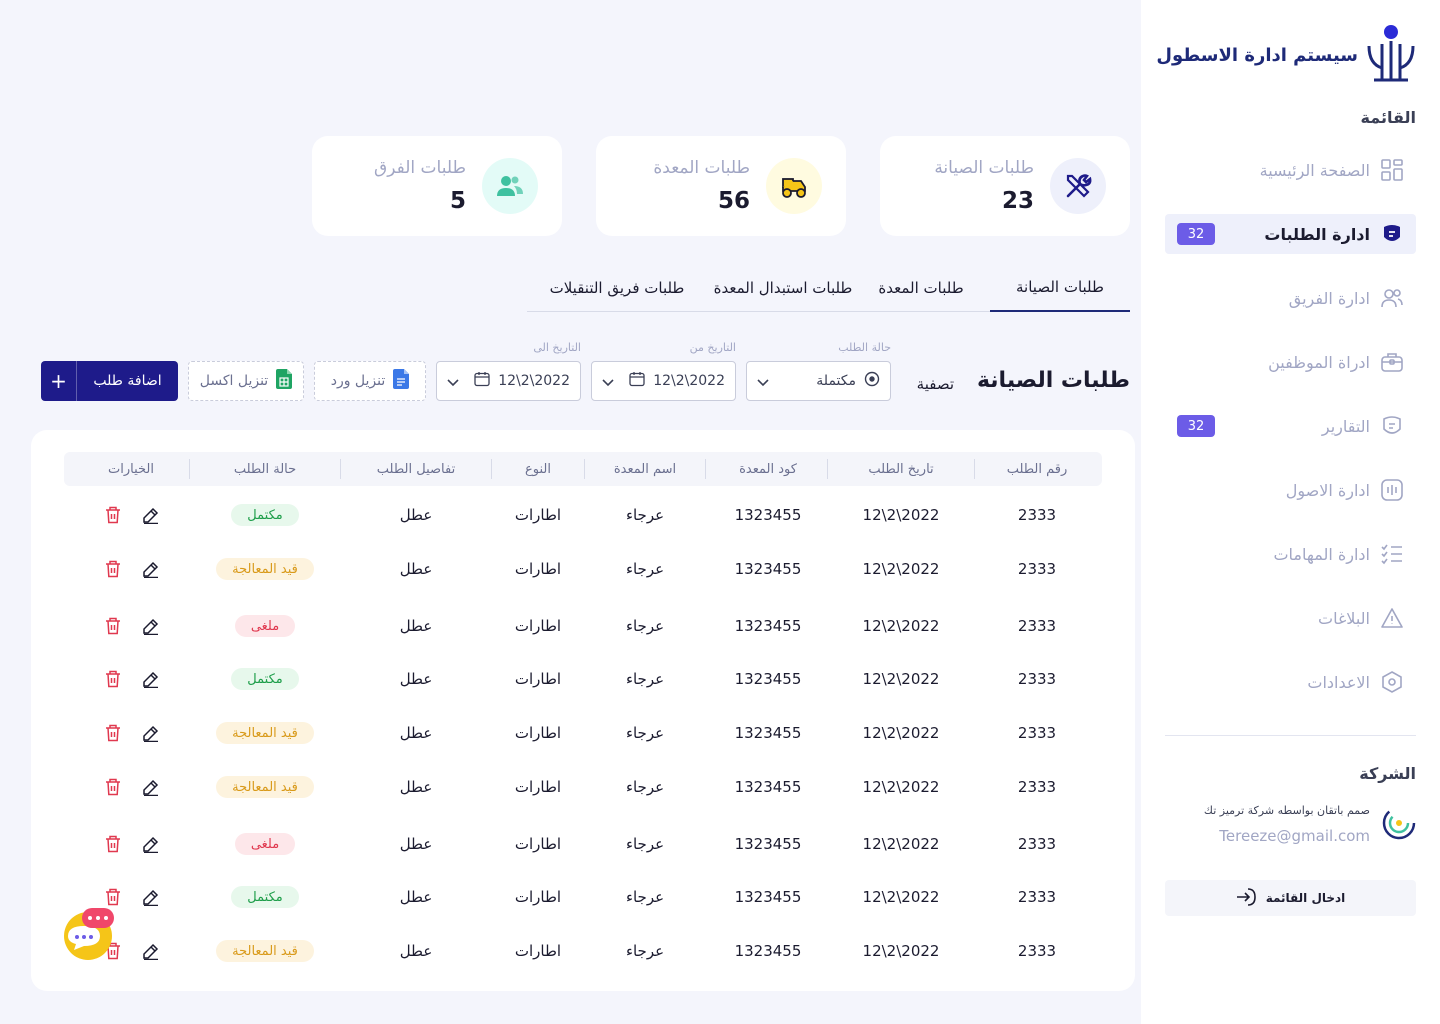  I want to click on table-cell-status: مكتمل, so click(265, 679).